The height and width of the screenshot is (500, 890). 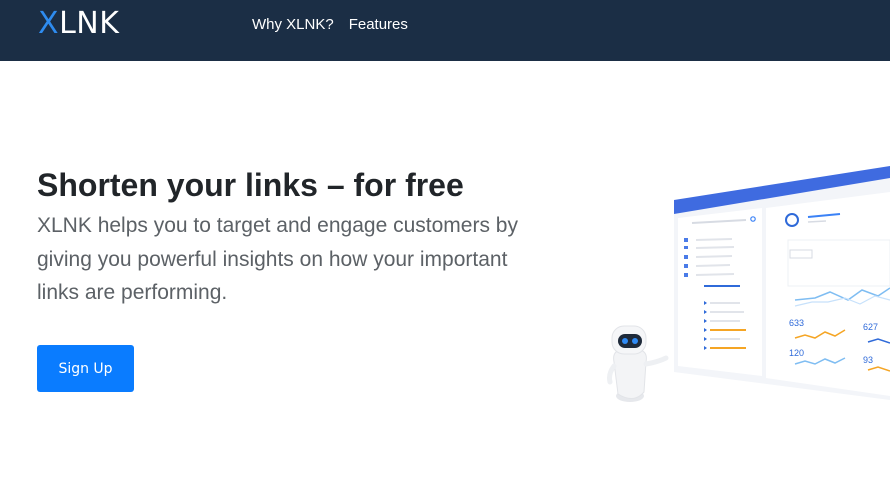 I want to click on robot-eye-right, so click(x=635, y=341).